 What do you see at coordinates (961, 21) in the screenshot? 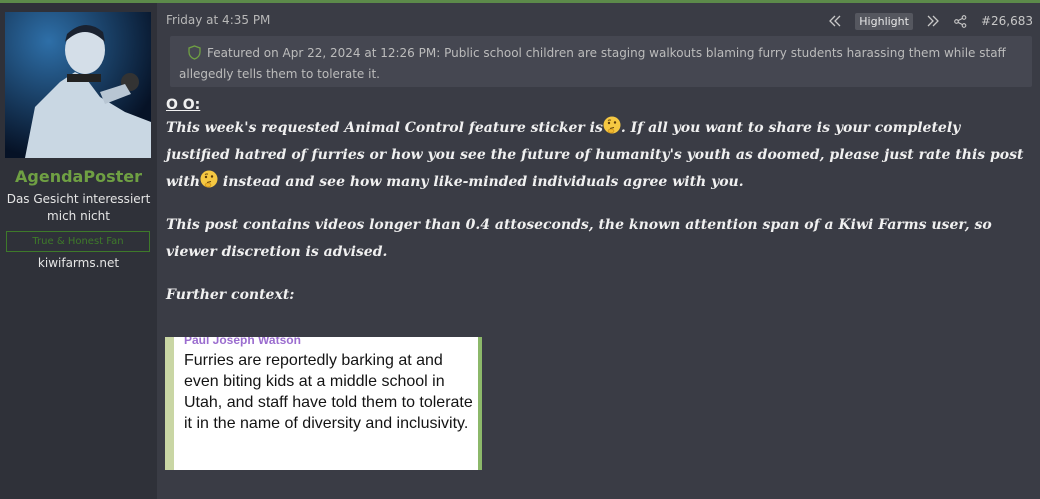
I see `share-icon` at bounding box center [961, 21].